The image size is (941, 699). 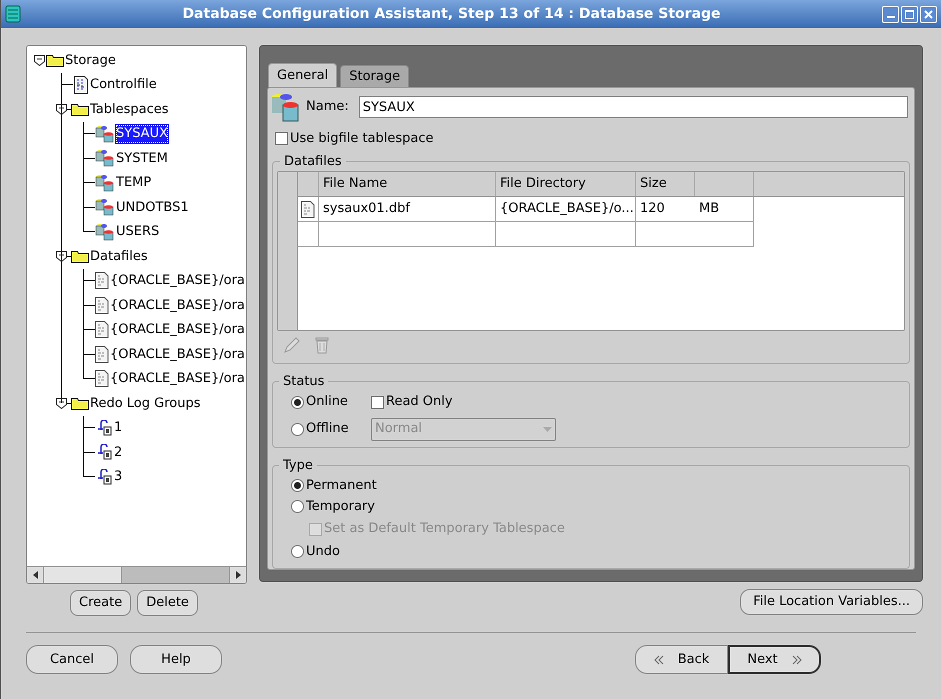 I want to click on bigfile-label: Use bigfile tablespace, so click(x=362, y=139).